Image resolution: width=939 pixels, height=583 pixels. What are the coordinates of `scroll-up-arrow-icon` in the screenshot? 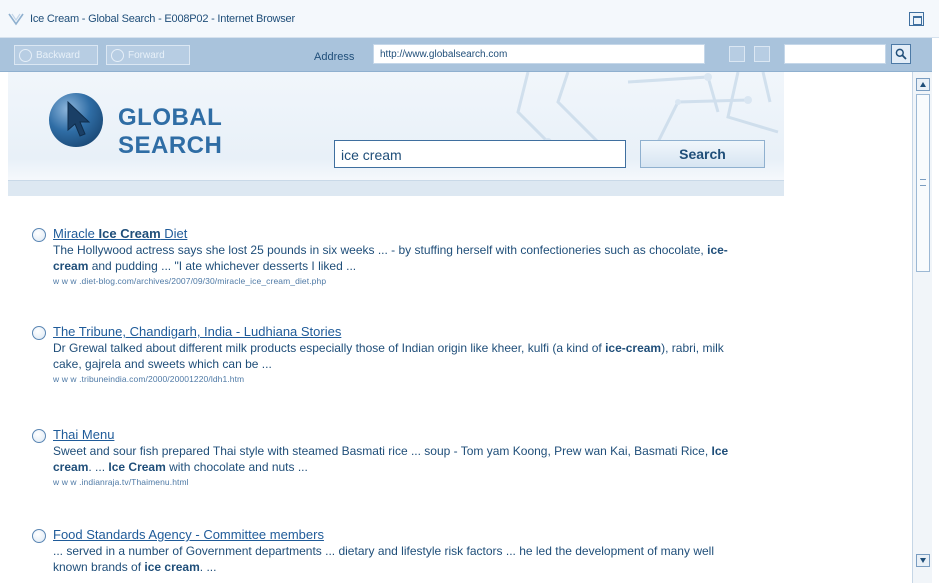 It's located at (923, 84).